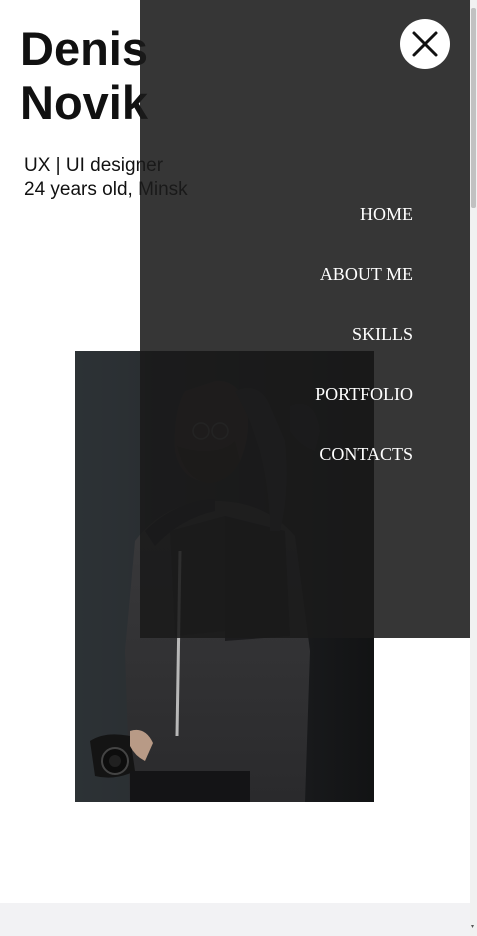 The width and height of the screenshot is (477, 936). What do you see at coordinates (84, 48) in the screenshot?
I see `hero-first-name: Denis` at bounding box center [84, 48].